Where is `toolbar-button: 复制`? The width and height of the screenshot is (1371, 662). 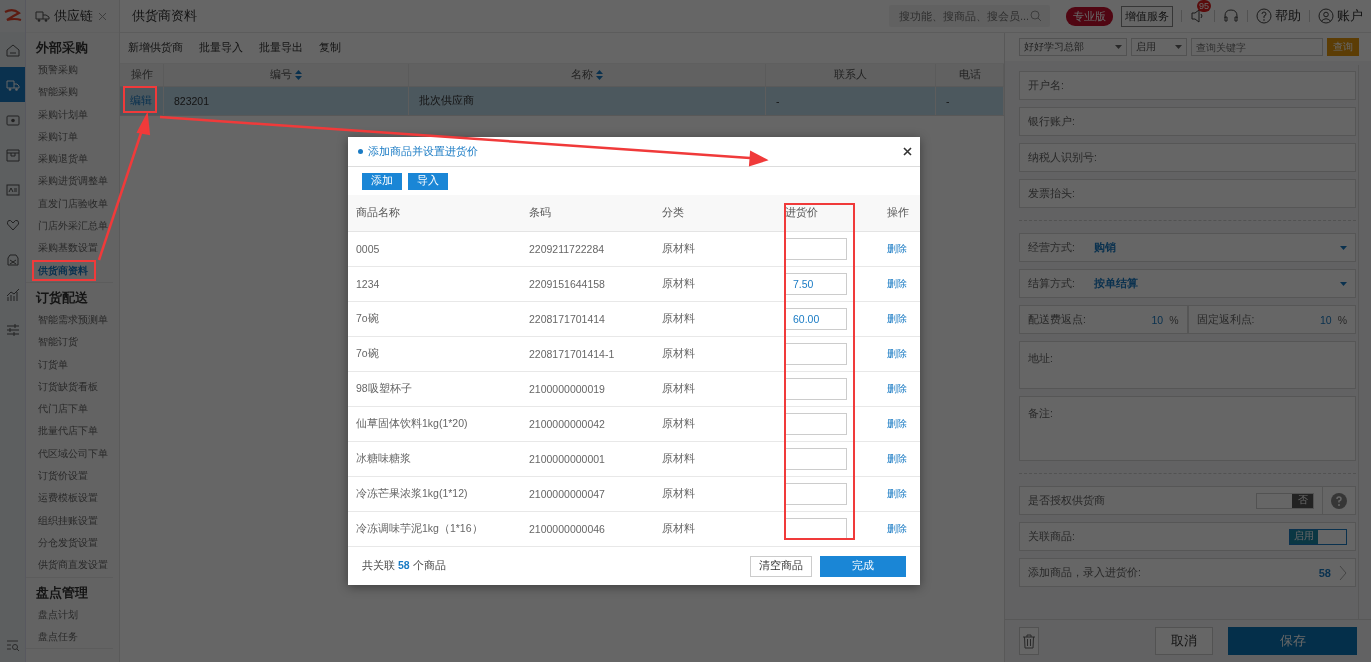
toolbar-button: 复制 is located at coordinates (330, 48).